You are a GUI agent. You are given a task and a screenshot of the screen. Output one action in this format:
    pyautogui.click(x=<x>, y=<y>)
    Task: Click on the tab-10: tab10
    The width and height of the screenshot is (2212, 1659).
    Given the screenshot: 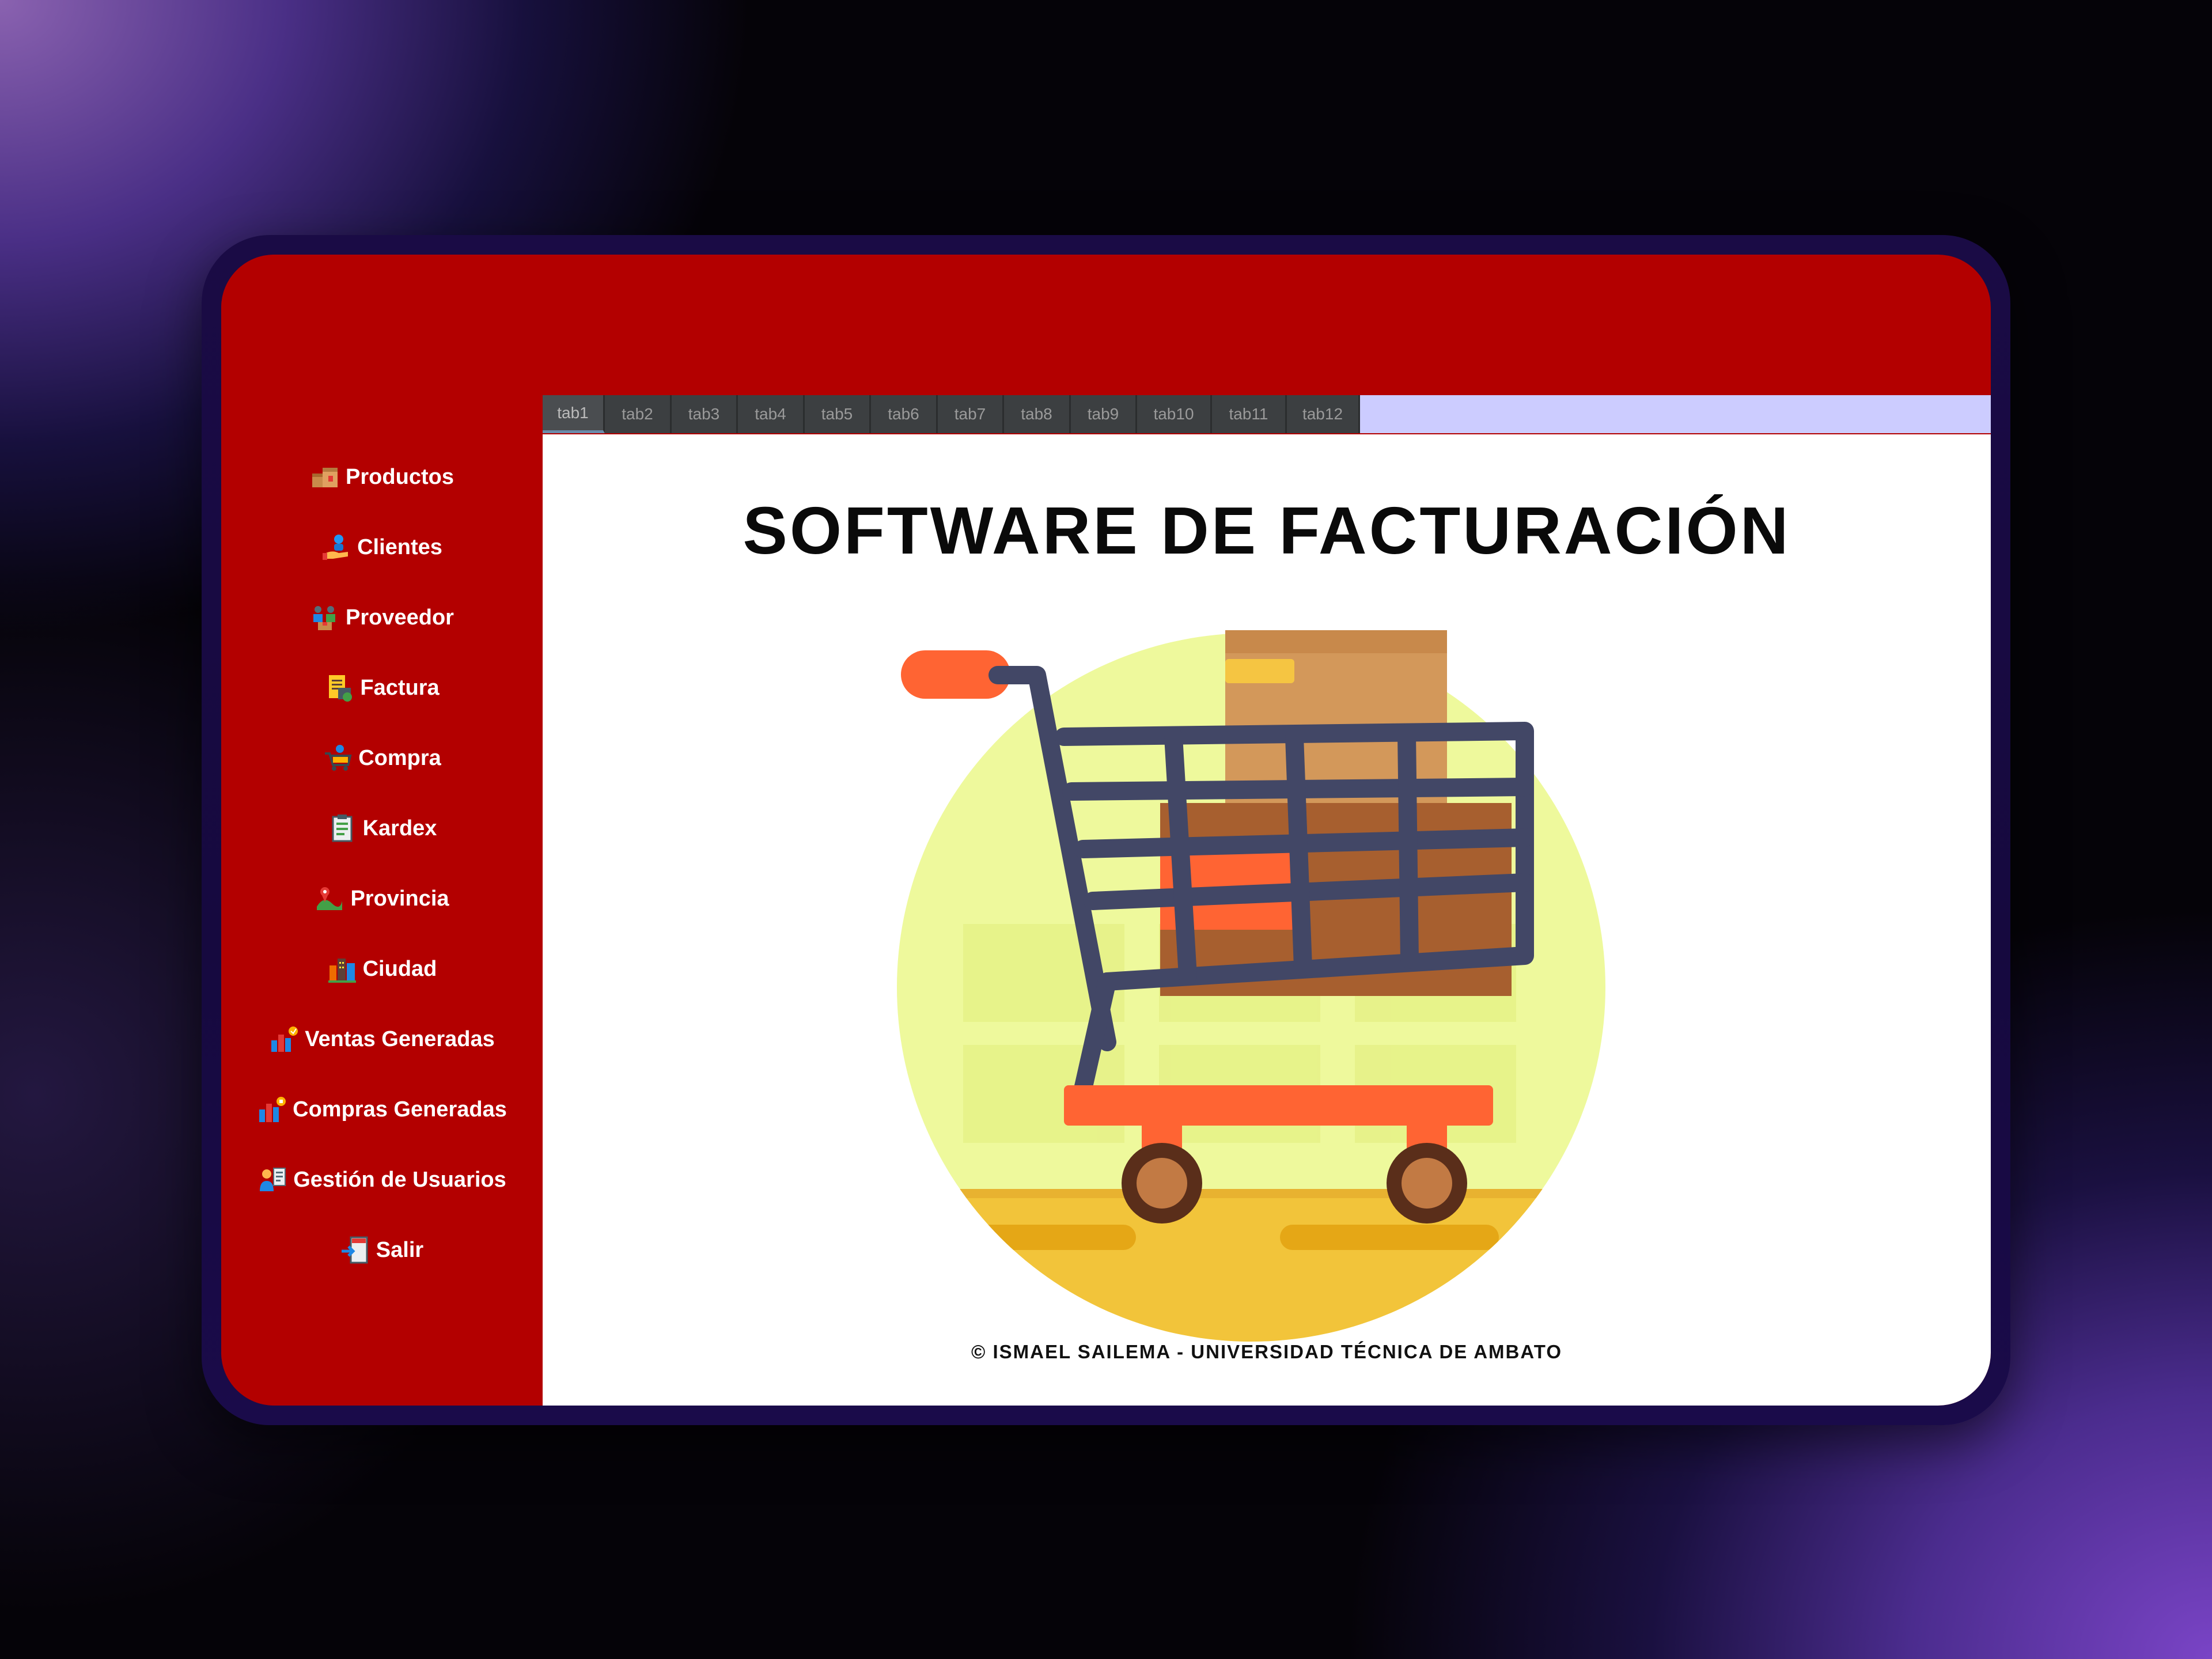 What is the action you would take?
    pyautogui.click(x=1174, y=414)
    